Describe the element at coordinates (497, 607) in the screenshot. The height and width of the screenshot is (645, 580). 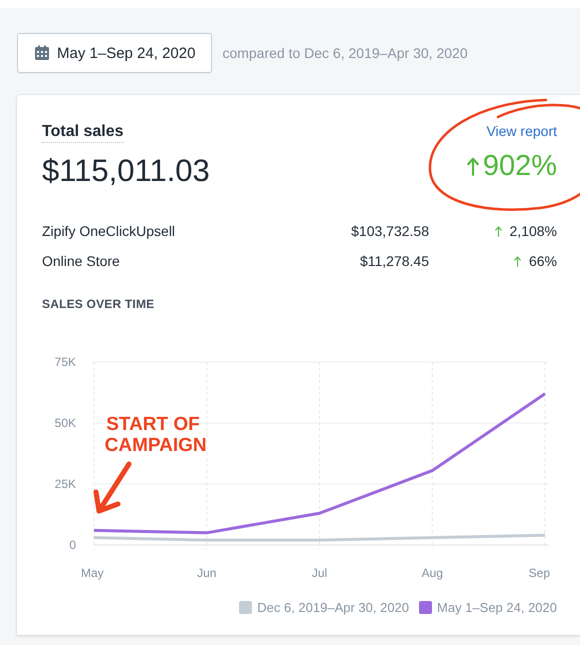
I see `legend-label: May 1–Sep 24, 2020` at that location.